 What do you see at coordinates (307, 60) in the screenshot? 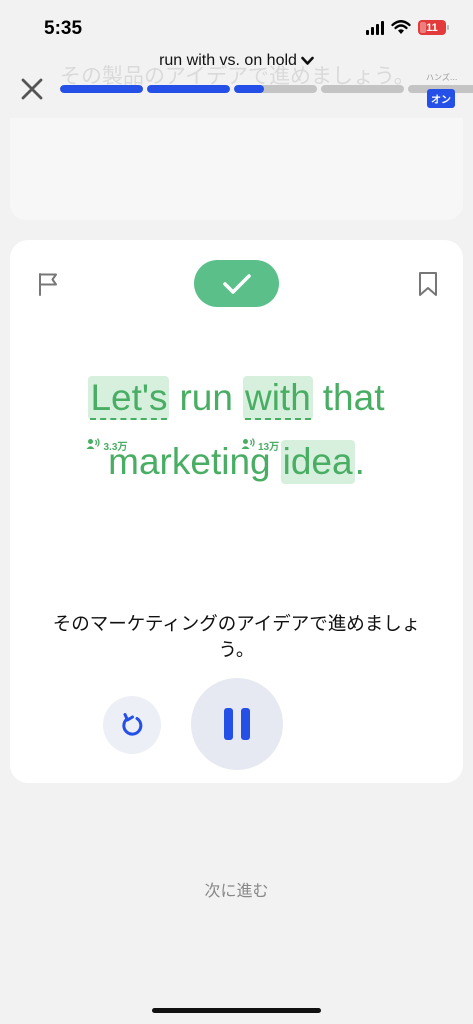
I see `chevron-down-icon` at bounding box center [307, 60].